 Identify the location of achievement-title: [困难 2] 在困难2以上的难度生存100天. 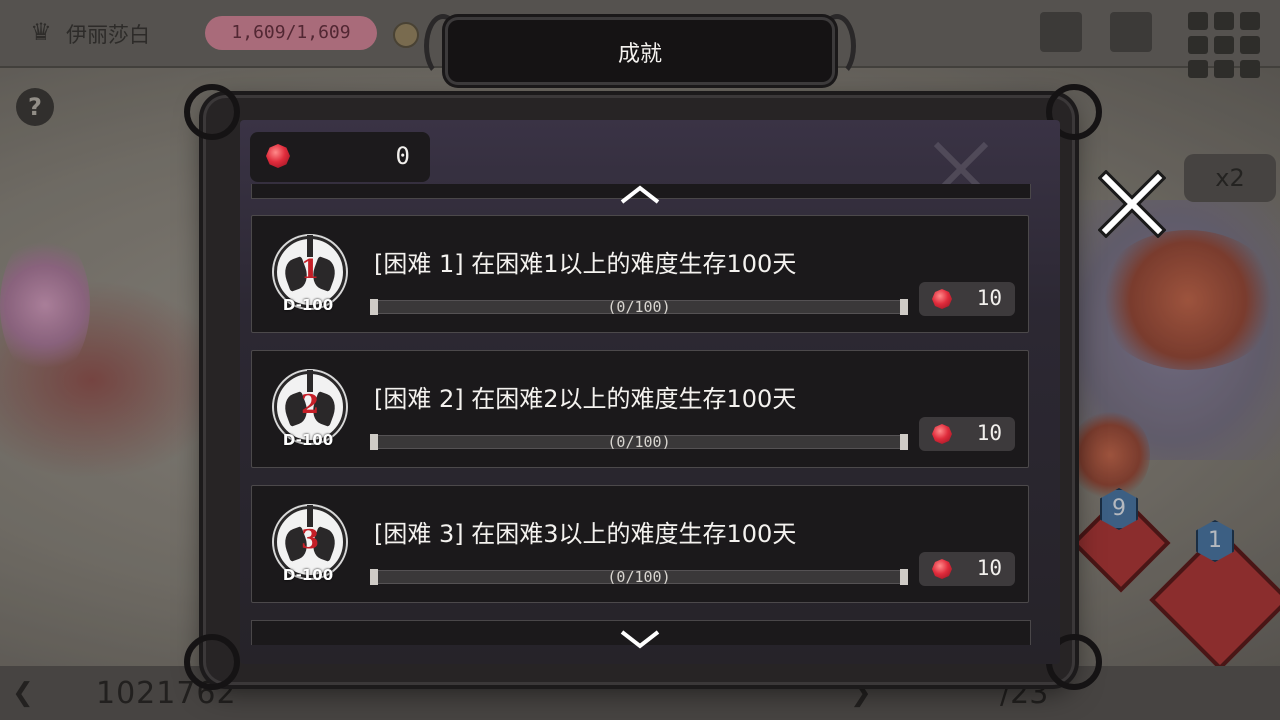
(585, 399).